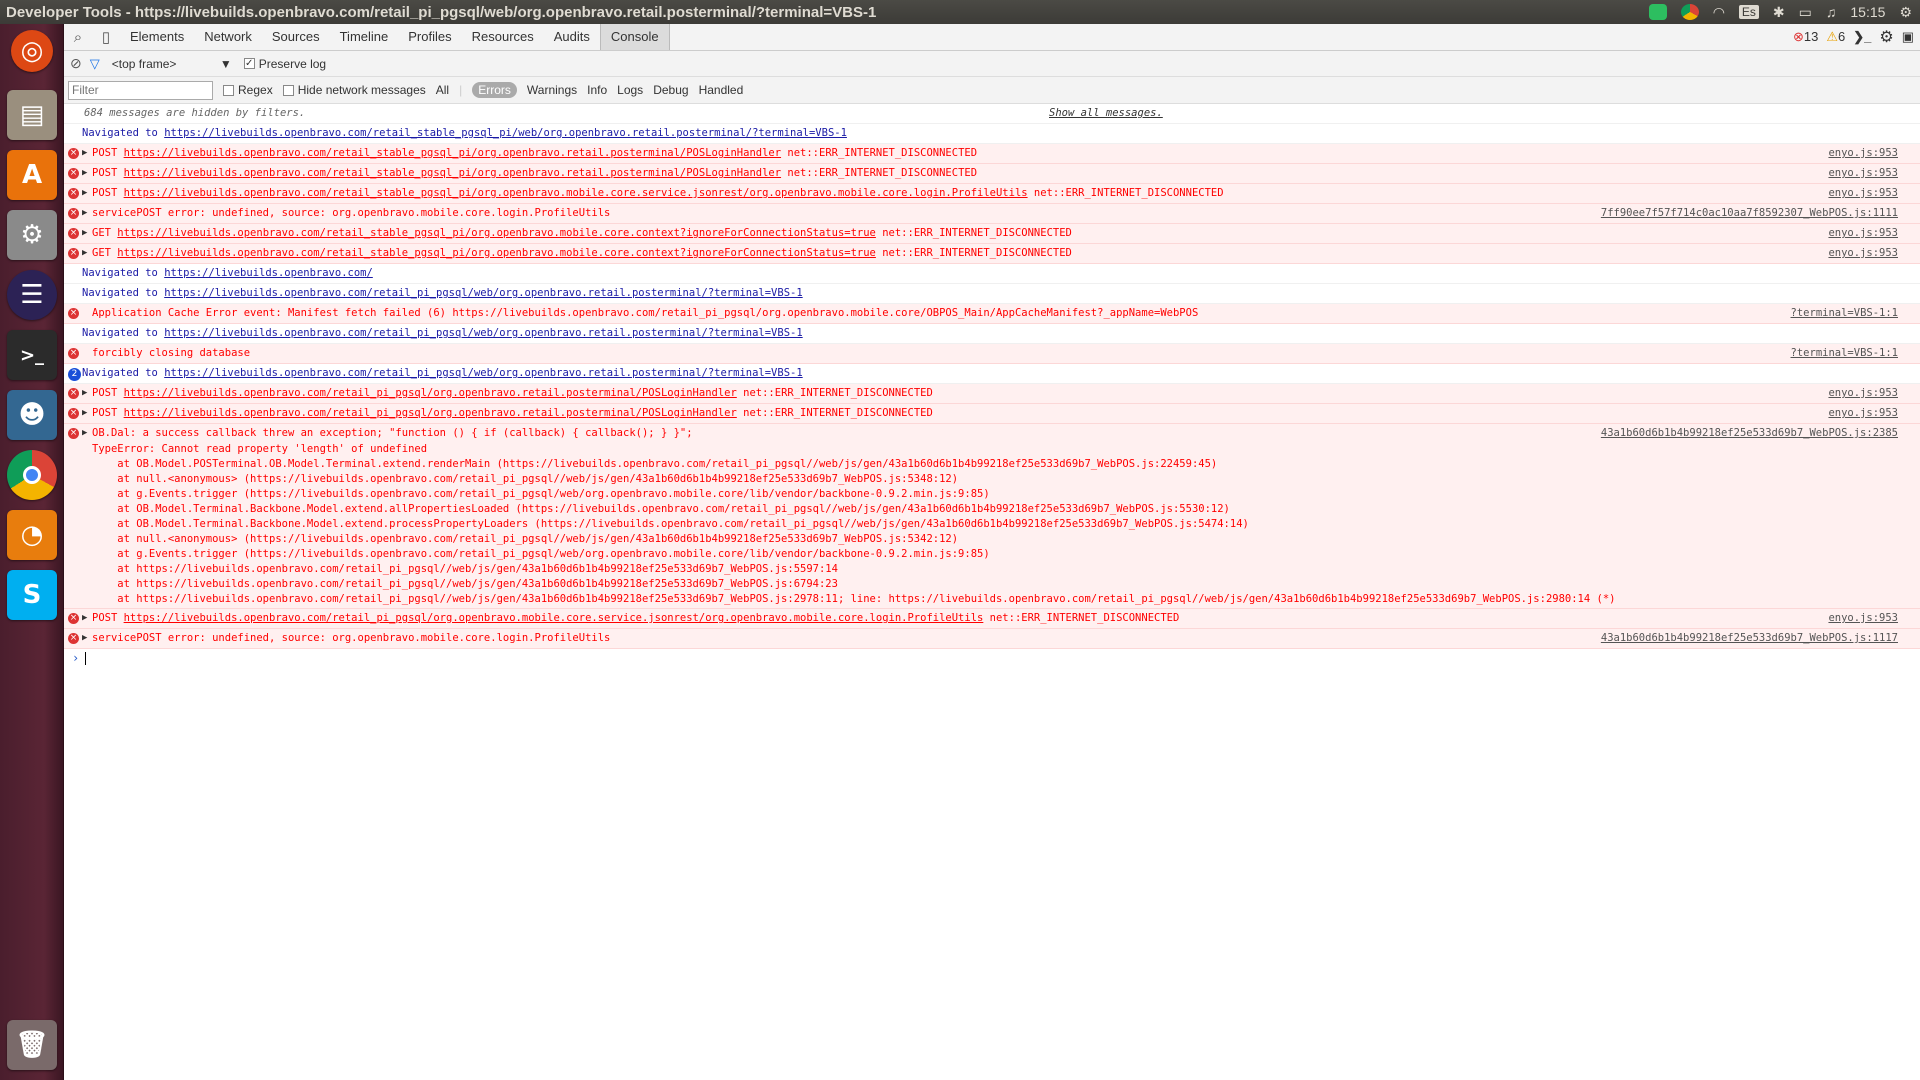 The height and width of the screenshot is (1080, 1920). I want to click on settings-icon: ⚙, so click(1886, 37).